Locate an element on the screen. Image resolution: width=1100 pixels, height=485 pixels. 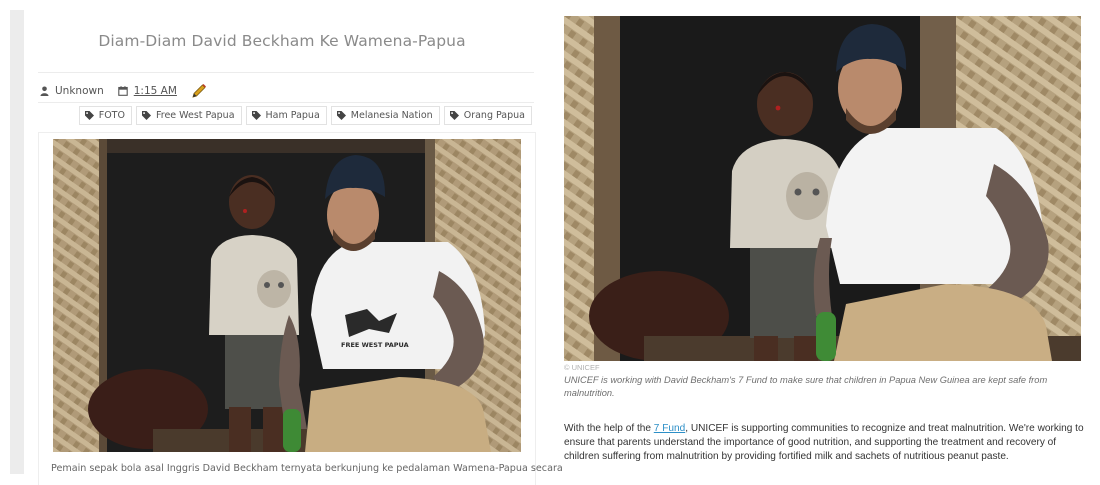
tag-melanesia-nation: Melanesia Nation is located at coordinates (385, 115).